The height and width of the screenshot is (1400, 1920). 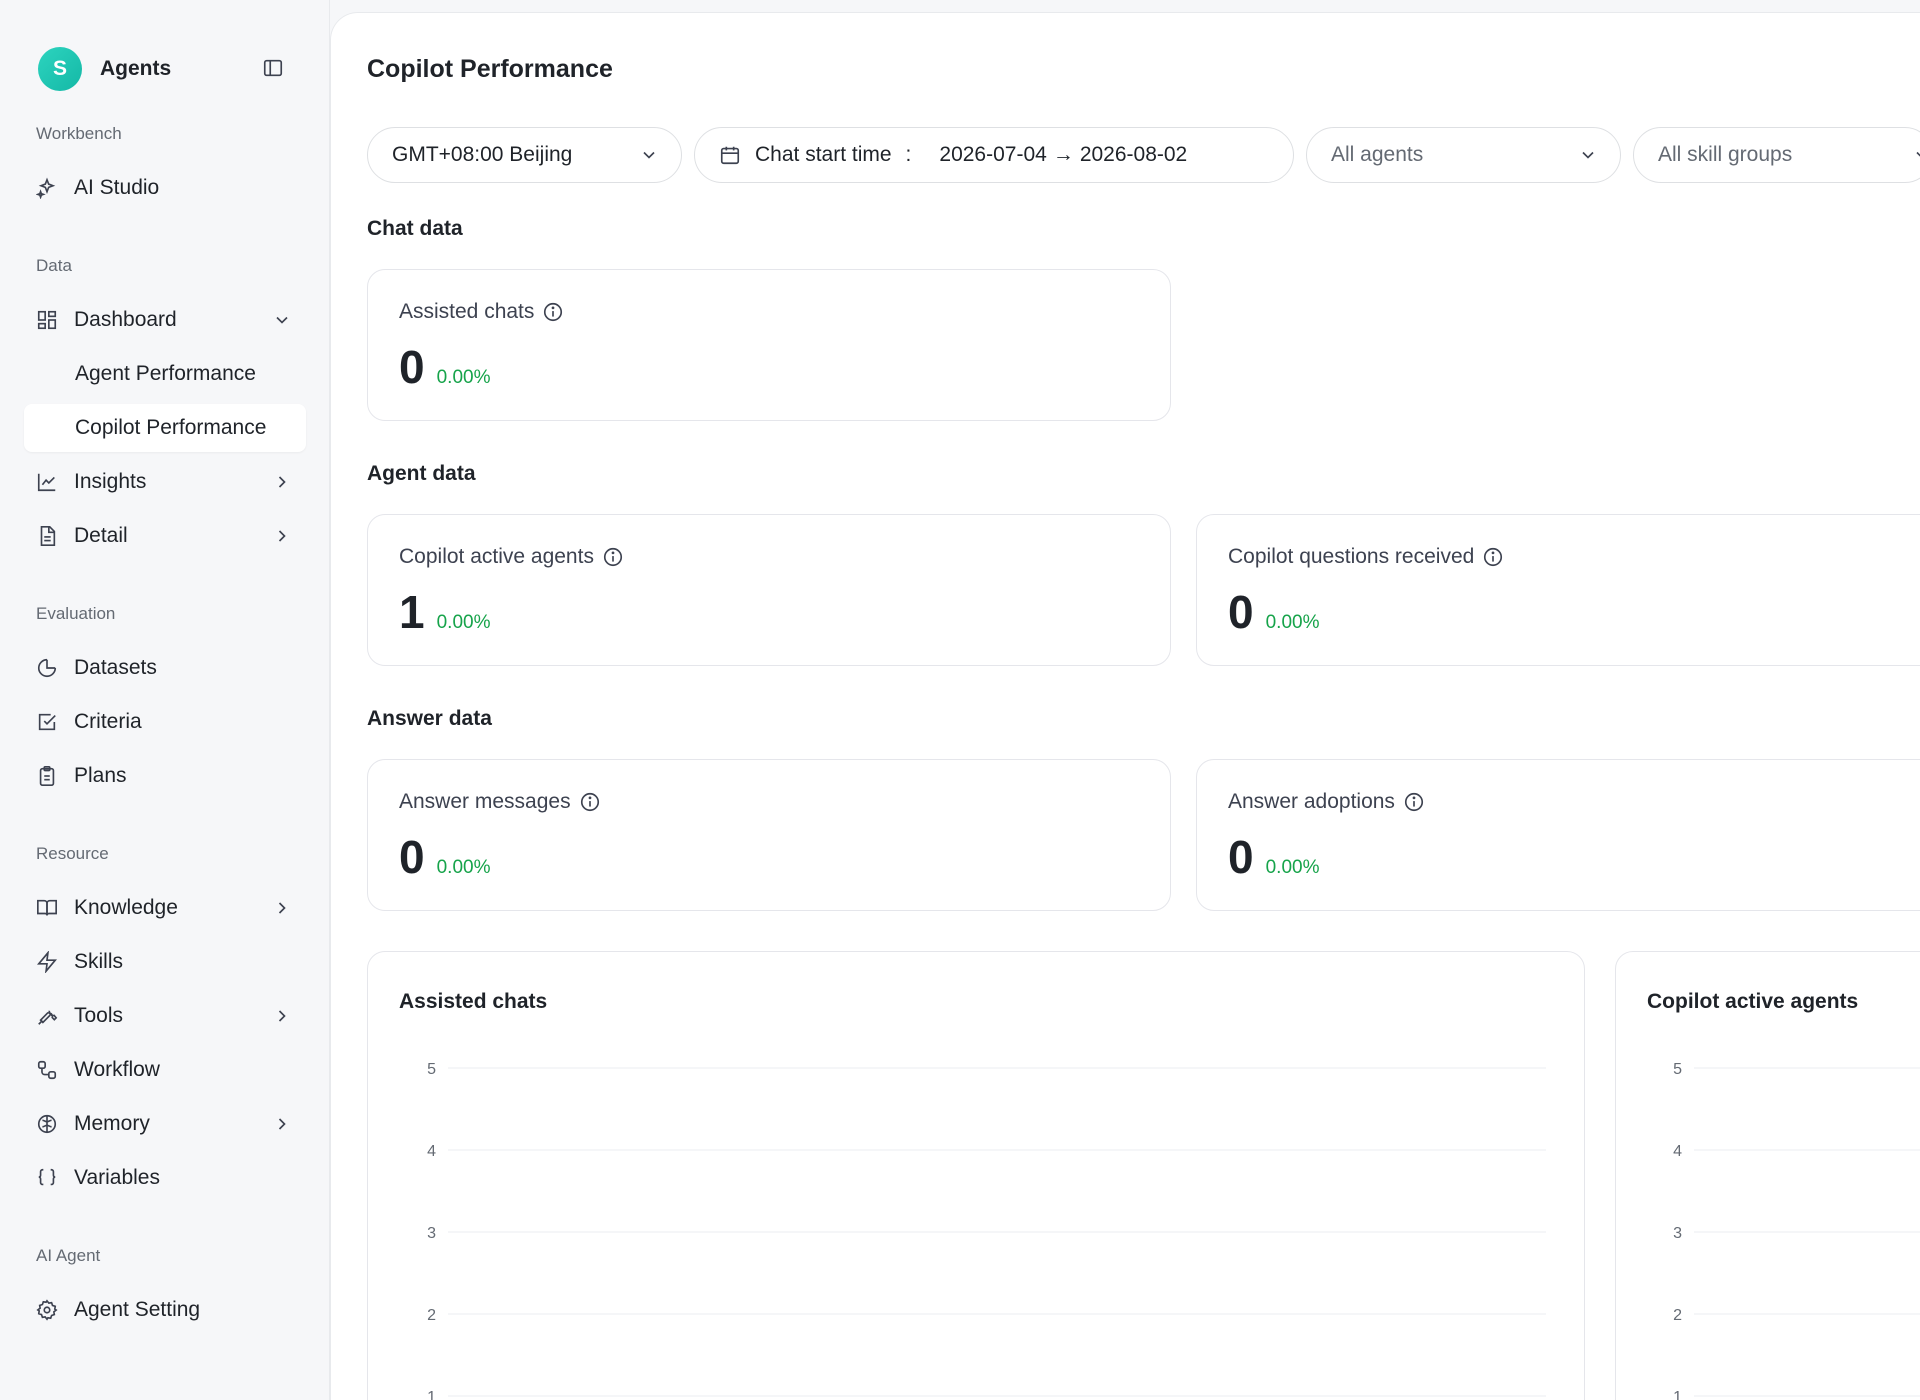 What do you see at coordinates (1133, 155) in the screenshot?
I see `date-end: 2026-08-02` at bounding box center [1133, 155].